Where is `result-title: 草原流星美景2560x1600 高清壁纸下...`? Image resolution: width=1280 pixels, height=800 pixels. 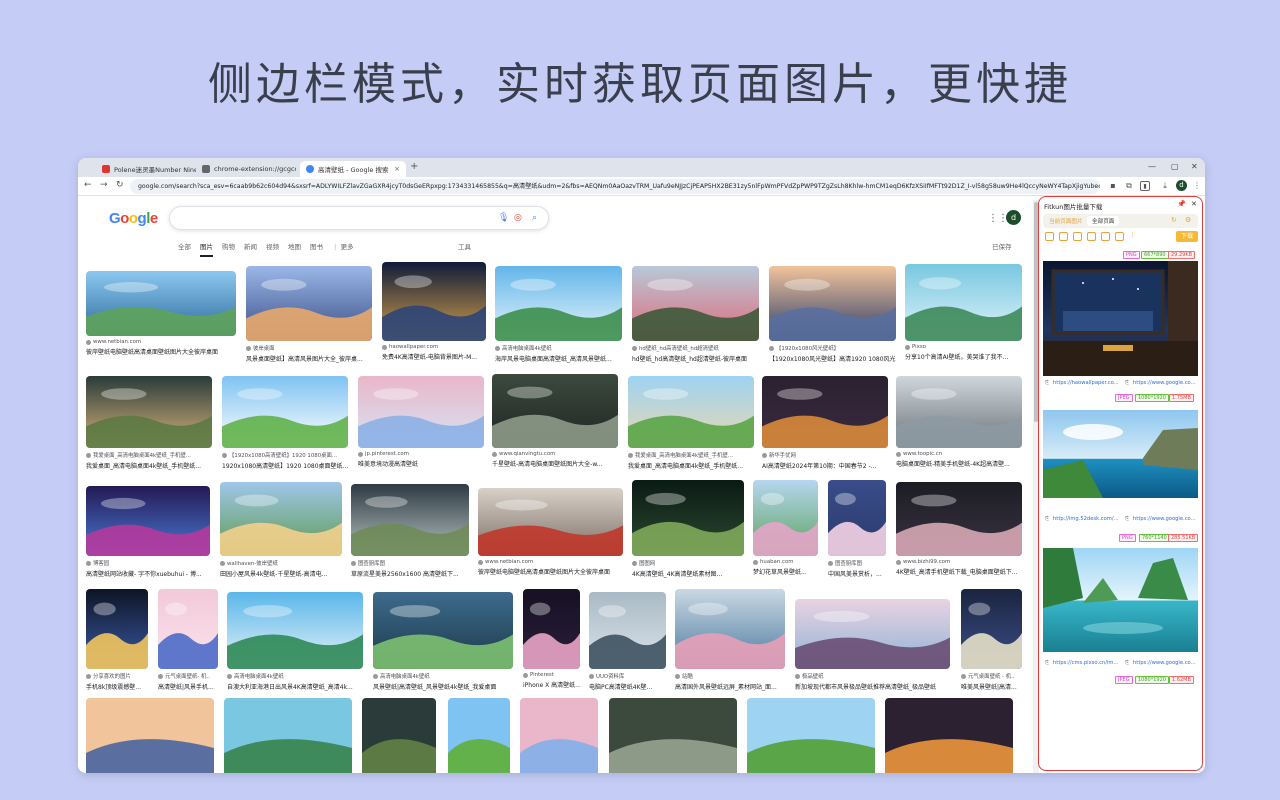
result-title: 草原流星美景2560x1600 高清壁纸下... is located at coordinates (410, 573).